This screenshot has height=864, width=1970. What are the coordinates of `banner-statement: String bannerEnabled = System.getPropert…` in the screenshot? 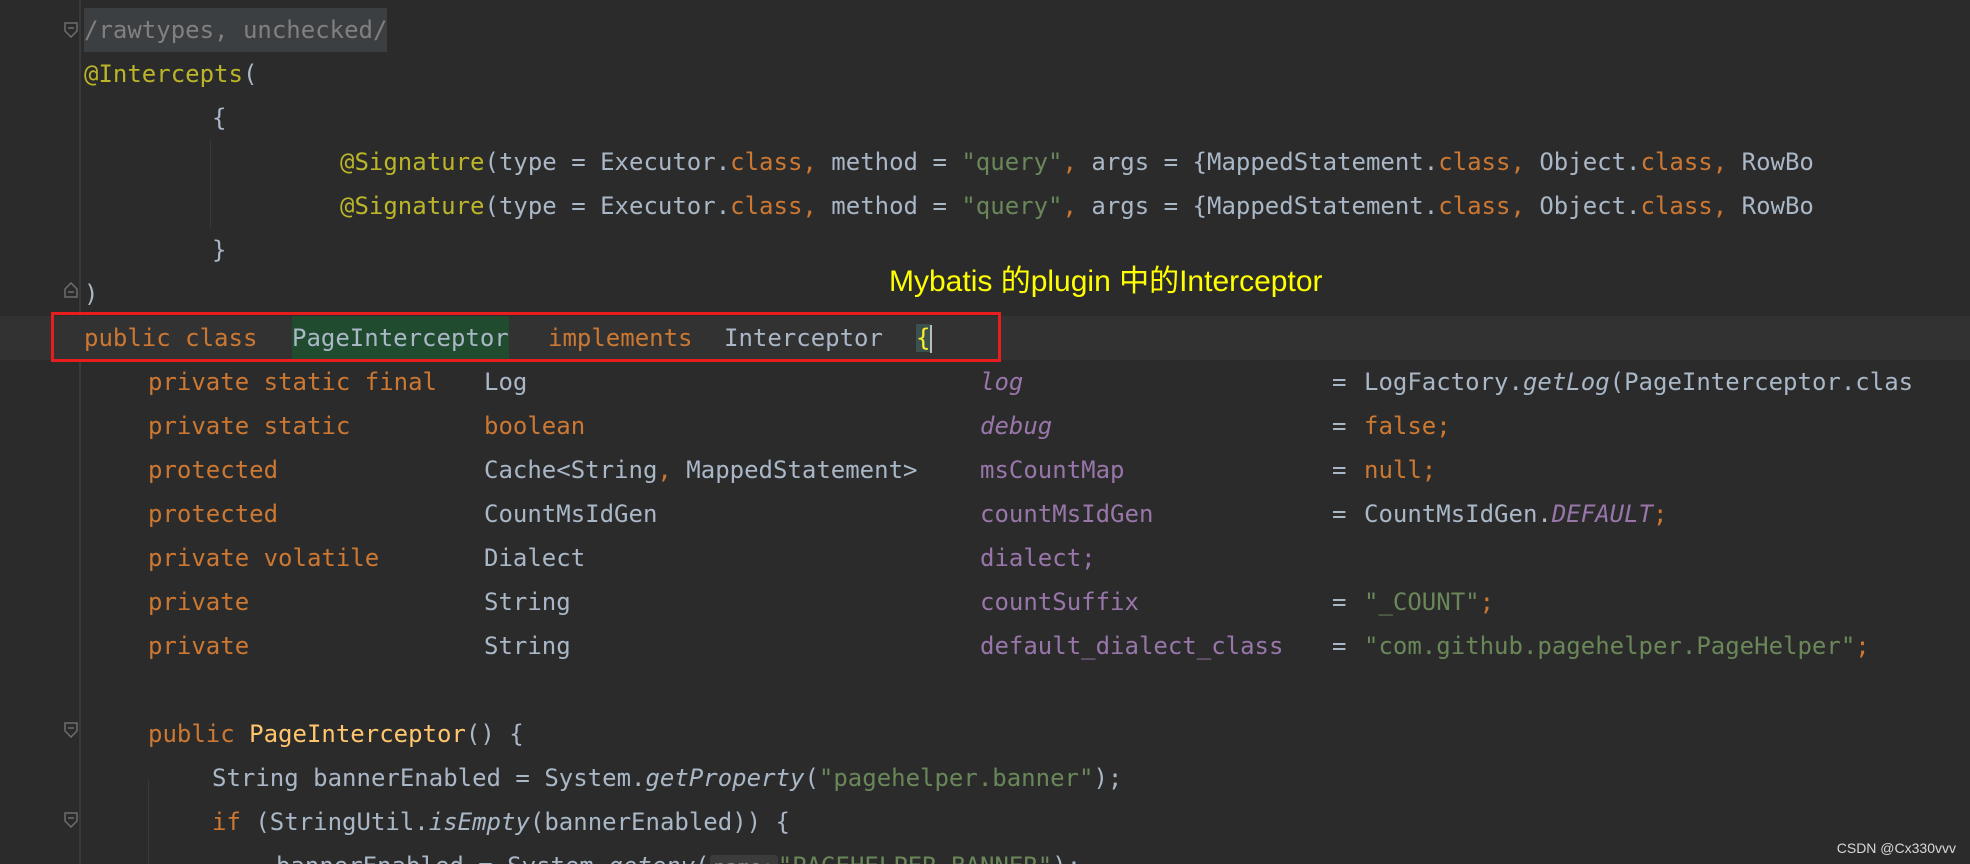 It's located at (667, 778).